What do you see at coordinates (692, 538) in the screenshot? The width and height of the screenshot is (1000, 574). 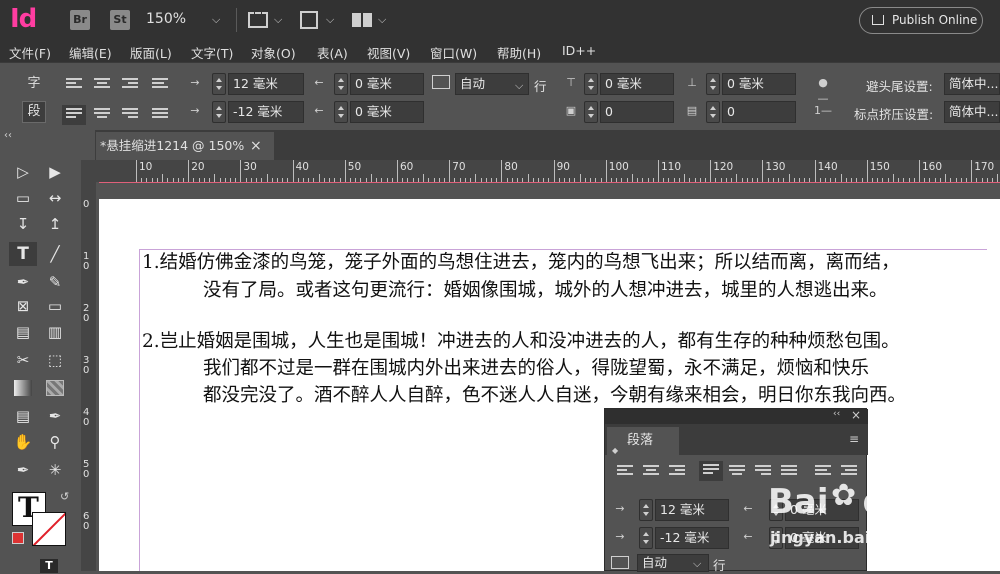 I see `panel-first-line-indent-field: -12 毫米` at bounding box center [692, 538].